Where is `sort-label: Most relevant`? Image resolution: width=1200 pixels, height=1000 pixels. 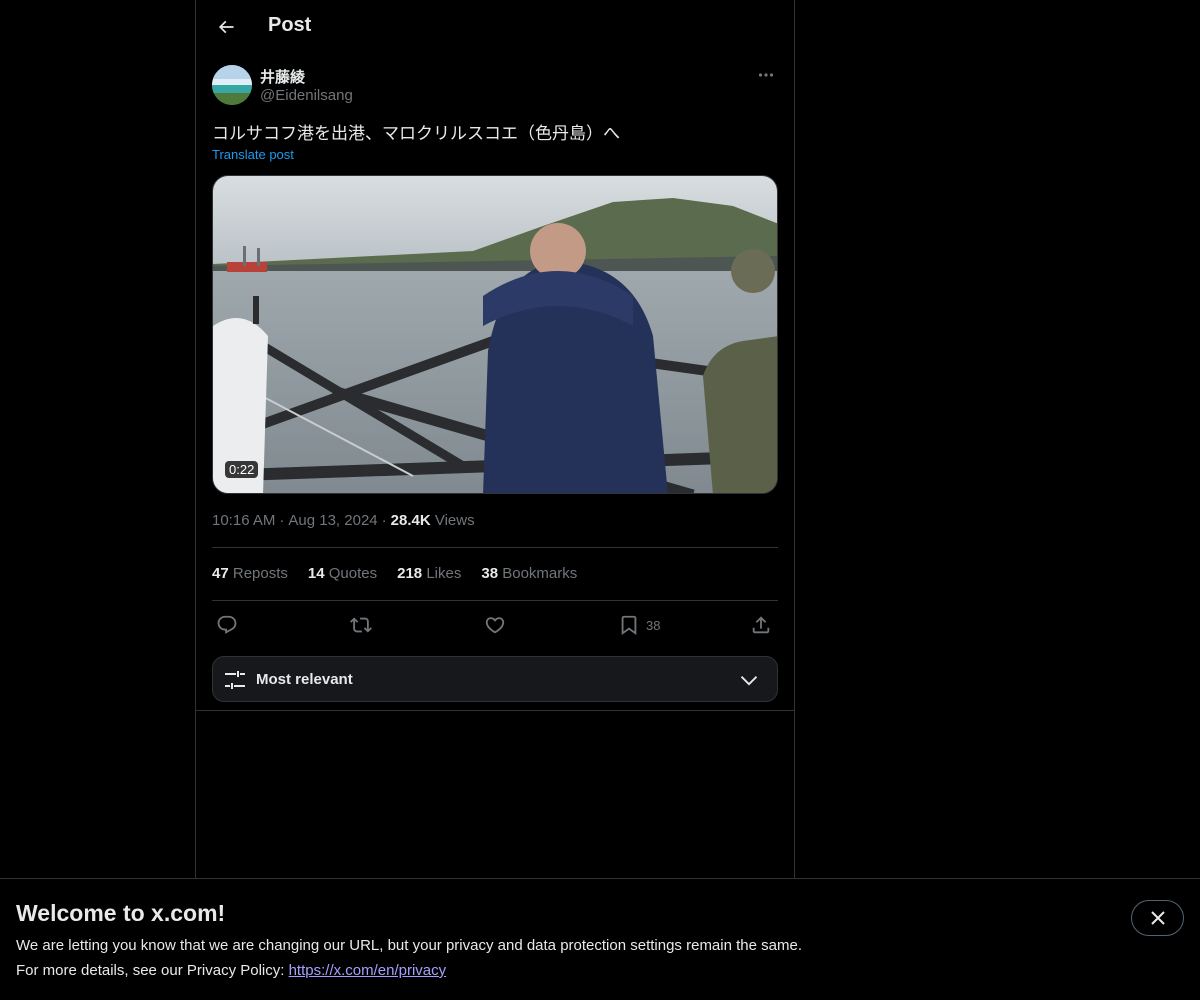 sort-label: Most relevant is located at coordinates (304, 679).